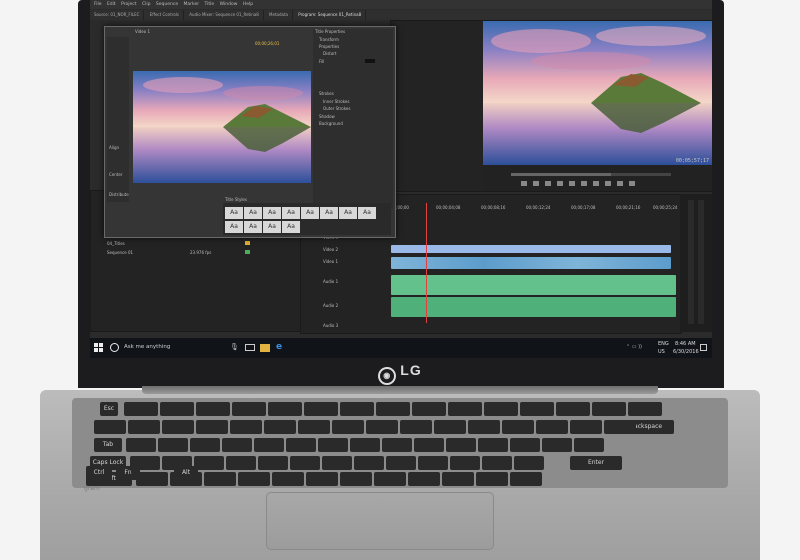  Describe the element at coordinates (222, 127) in the screenshot. I see `titler-canvas` at that location.